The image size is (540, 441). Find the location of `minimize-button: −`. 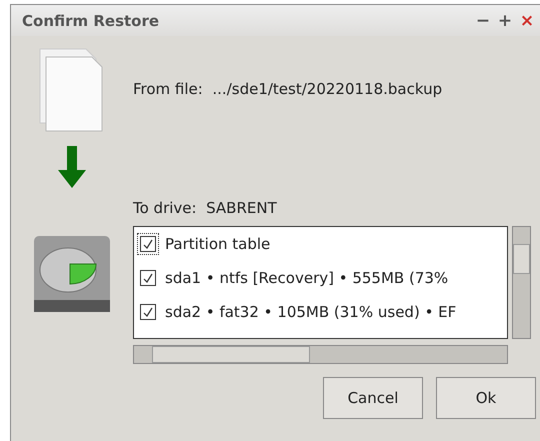

minimize-button: − is located at coordinates (483, 20).